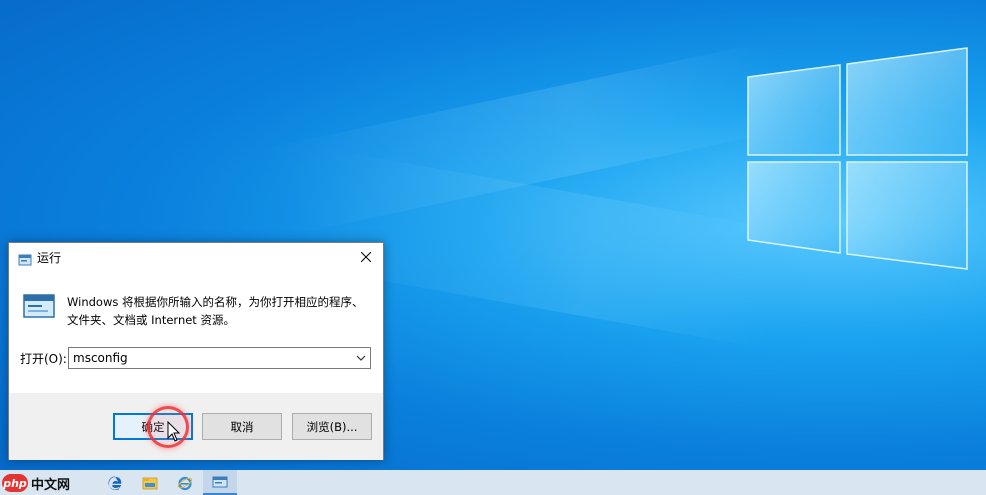  I want to click on close-icon, so click(366, 257).